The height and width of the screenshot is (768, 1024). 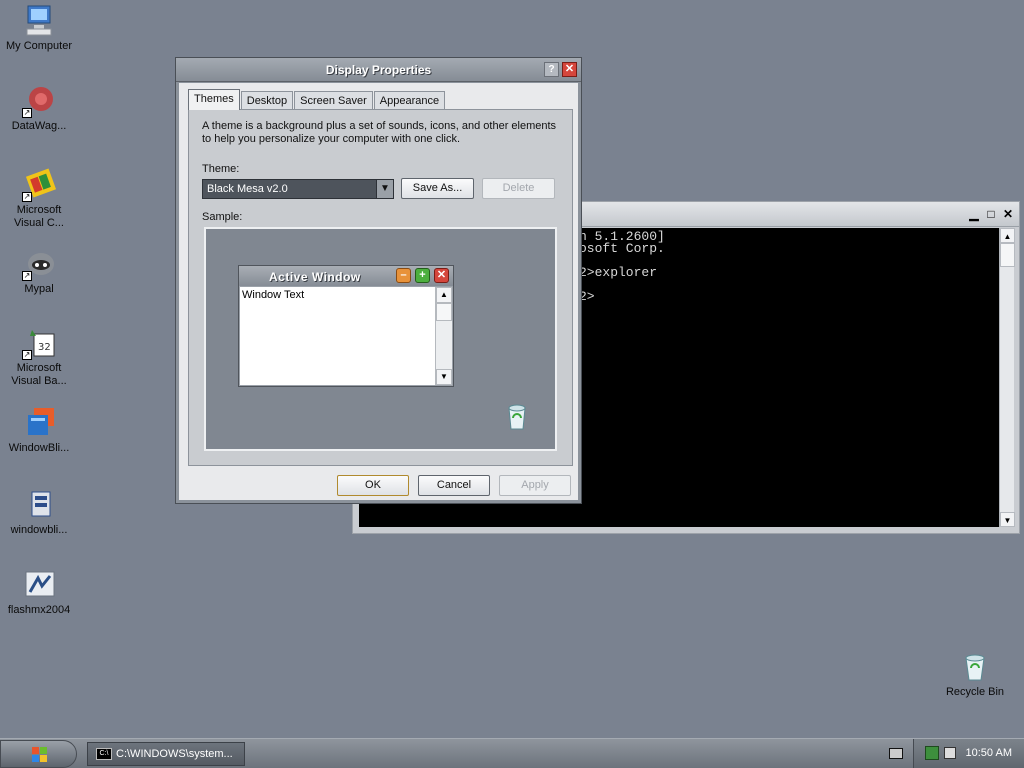 I want to click on delete-button: Delete, so click(x=518, y=188).